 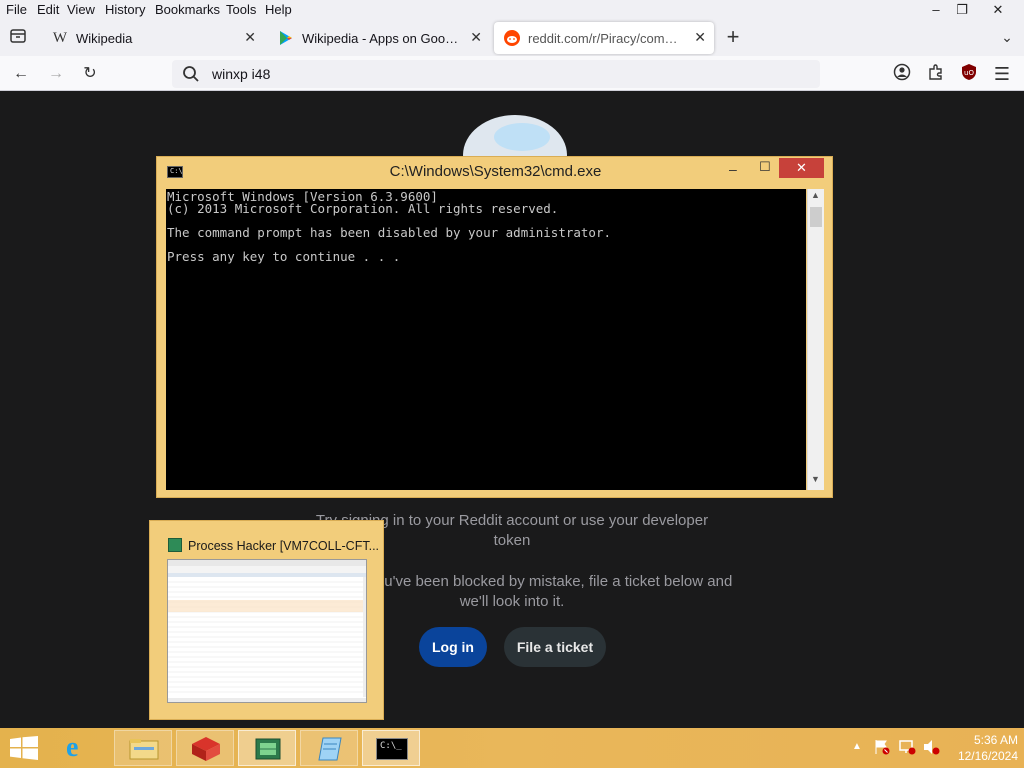 I want to click on search-icon, so click(x=191, y=76).